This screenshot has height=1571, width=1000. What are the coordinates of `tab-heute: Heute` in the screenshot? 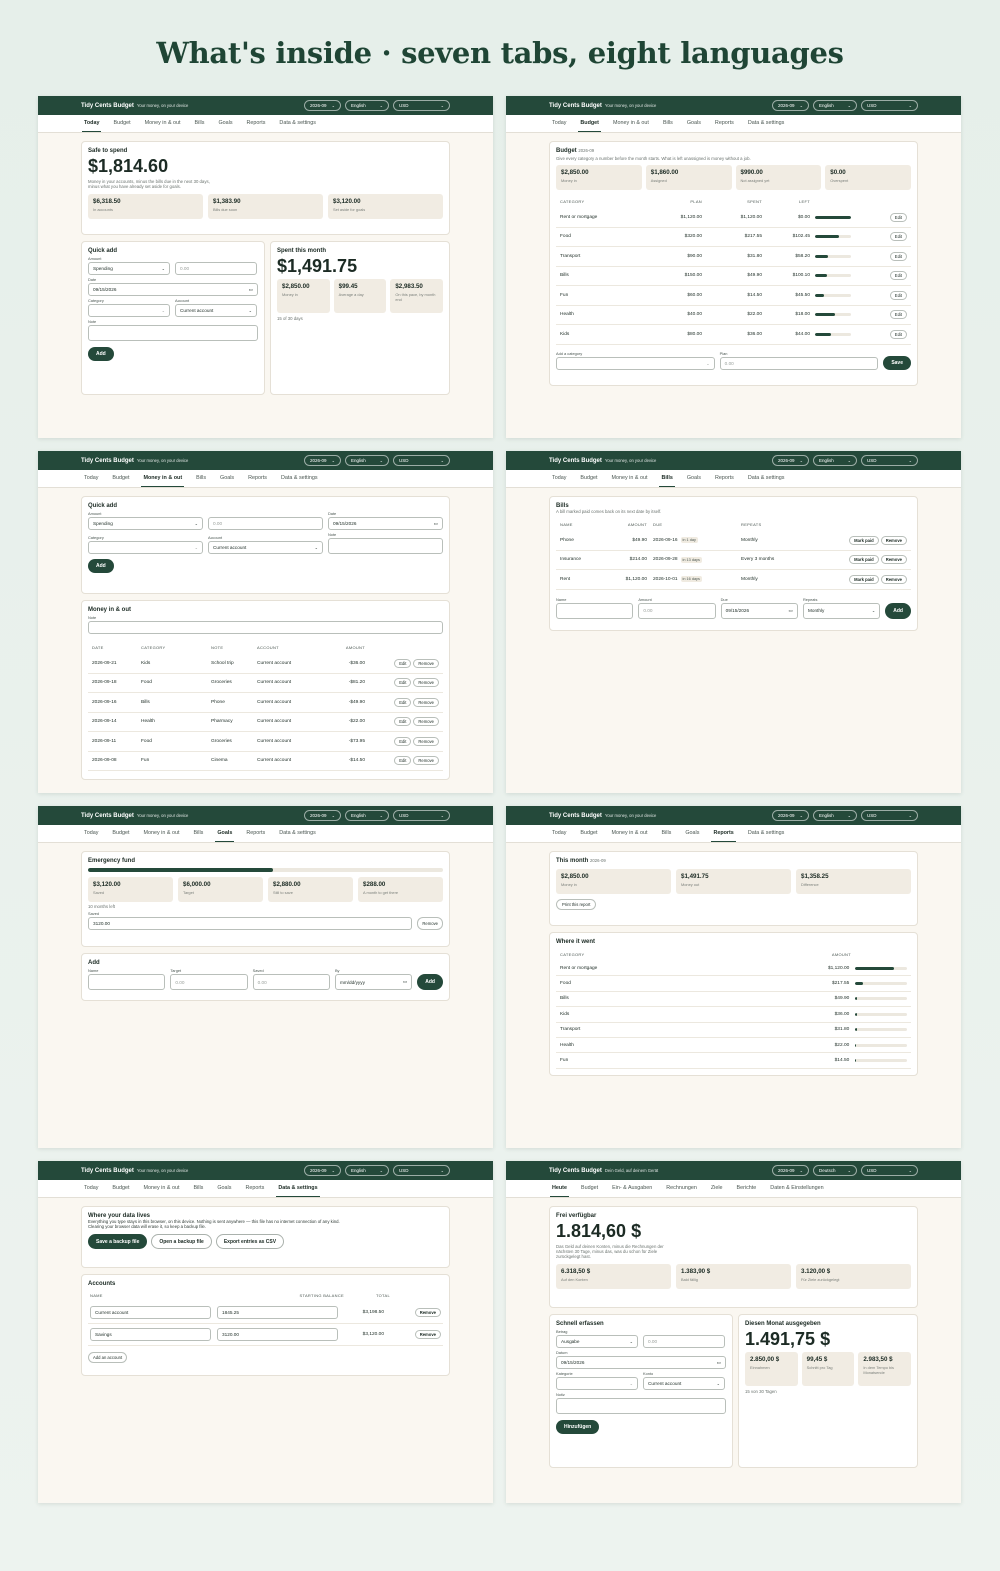 It's located at (559, 1188).